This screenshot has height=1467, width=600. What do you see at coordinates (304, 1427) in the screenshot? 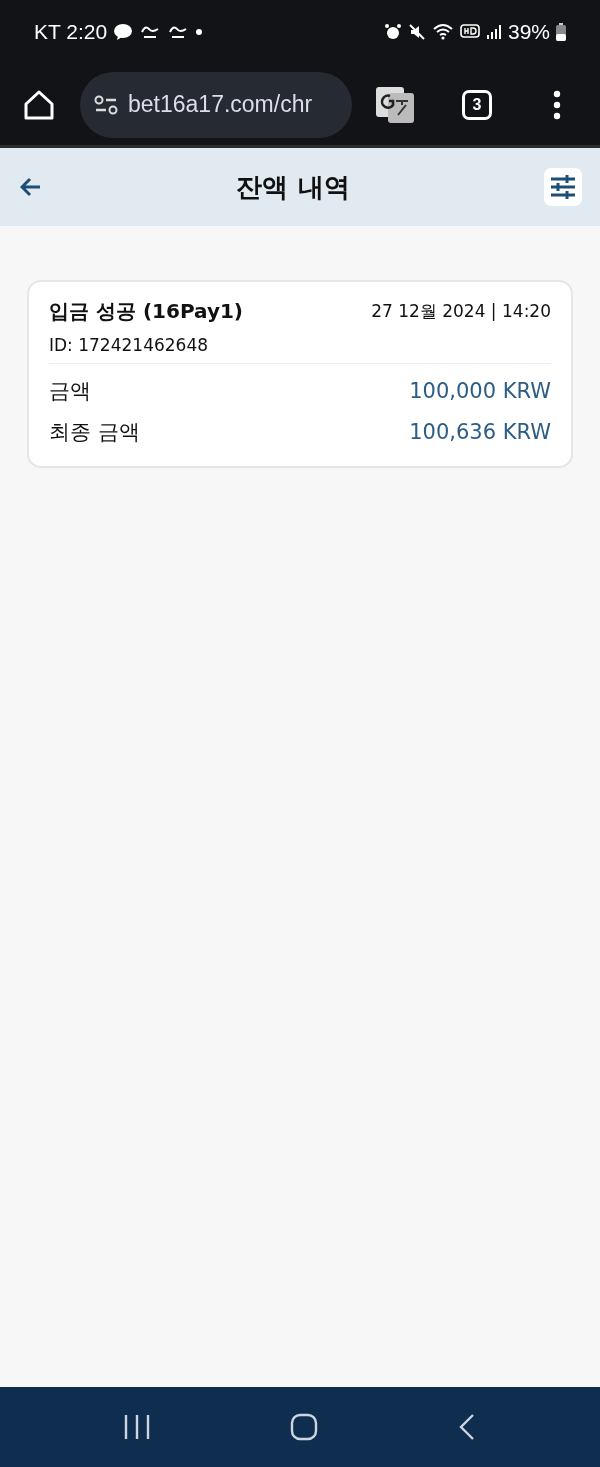
I see `home-button-icon` at bounding box center [304, 1427].